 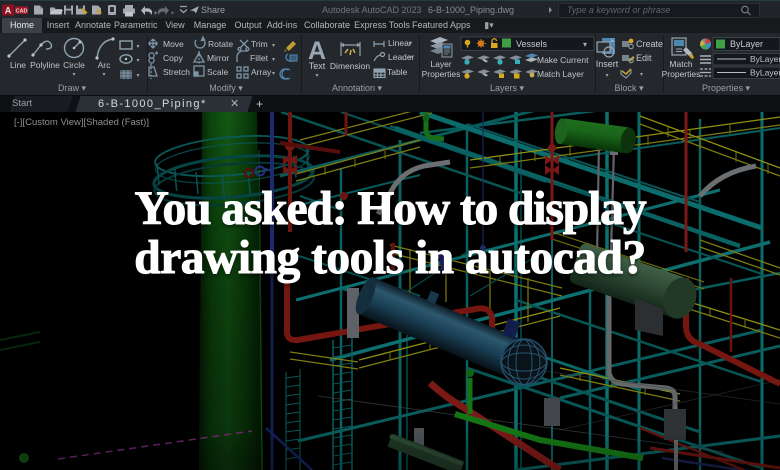 What do you see at coordinates (74, 65) in the screenshot?
I see `svg-text: Circle` at bounding box center [74, 65].